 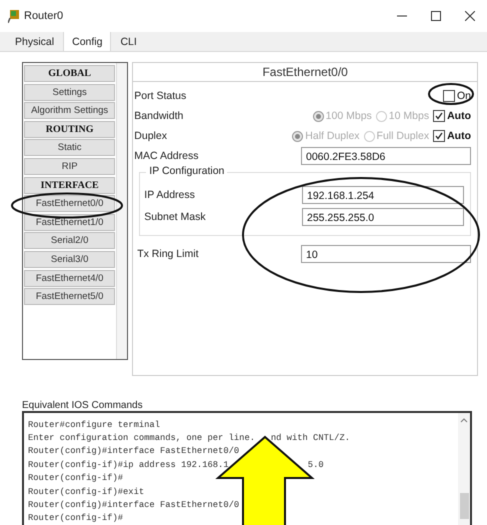 I want to click on panel-title: FastEthernet0/0, so click(x=305, y=72).